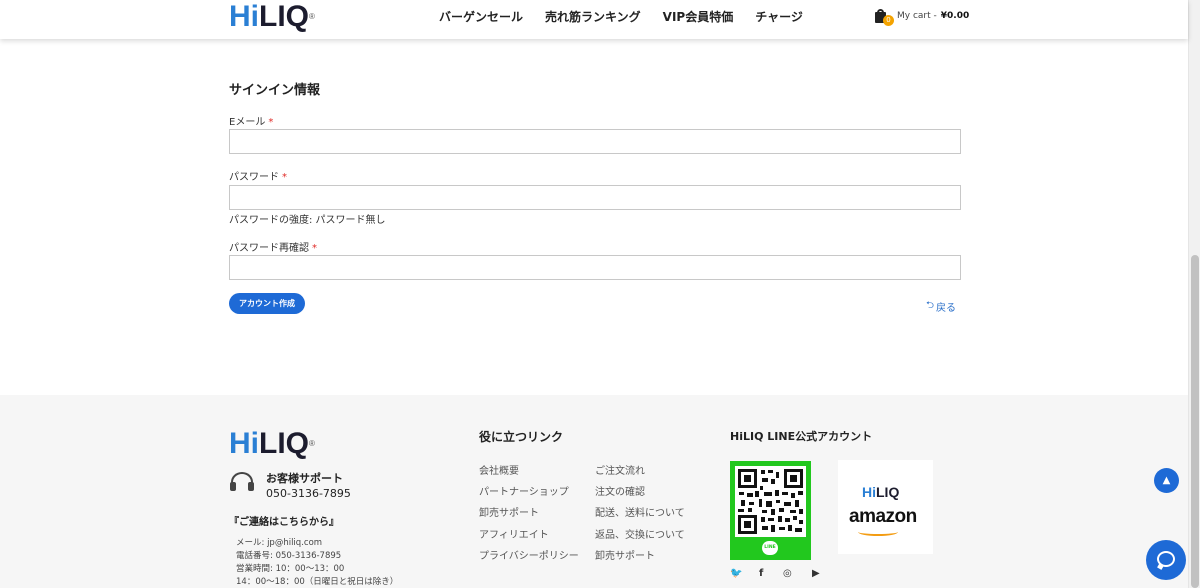 The height and width of the screenshot is (588, 1200). Describe the element at coordinates (267, 303) in the screenshot. I see `create-account-button: アカウント作成` at that location.